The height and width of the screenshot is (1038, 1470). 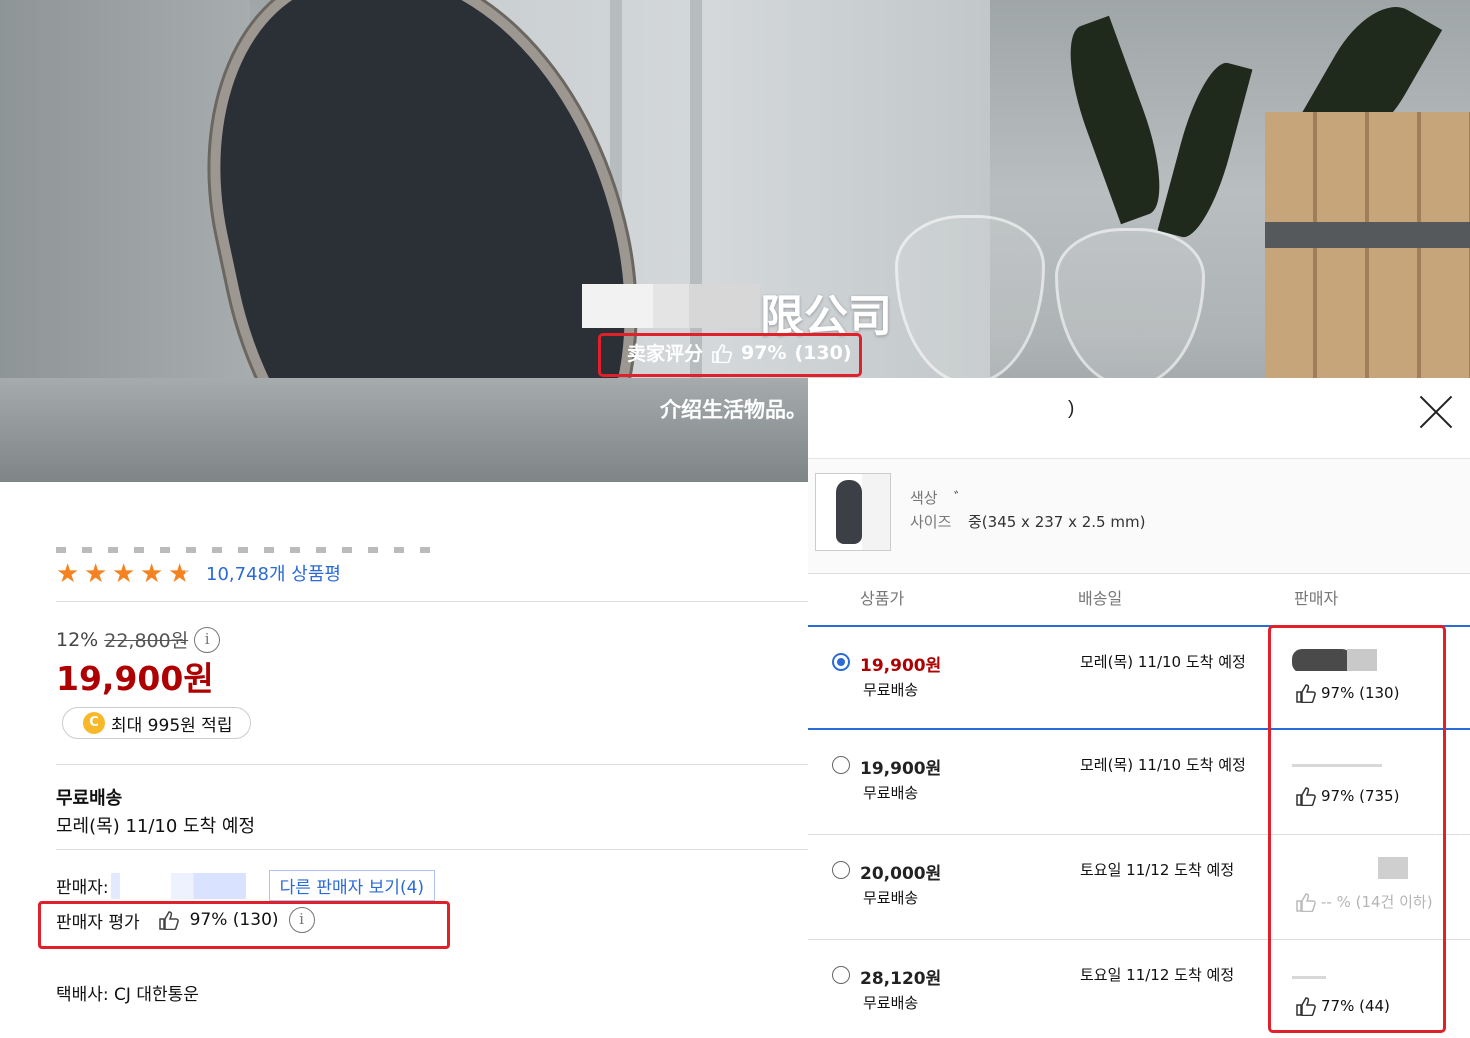 I want to click on selected-product-summary: 색상 ﾞ 사이즈 중(345 x 237 x 2.5 mm), so click(x=1139, y=516).